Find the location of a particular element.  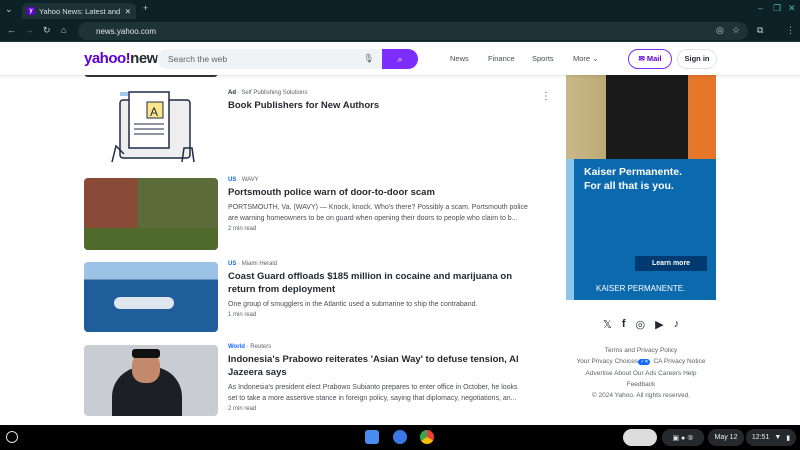

new-tab-icon: + is located at coordinates (145, 8).